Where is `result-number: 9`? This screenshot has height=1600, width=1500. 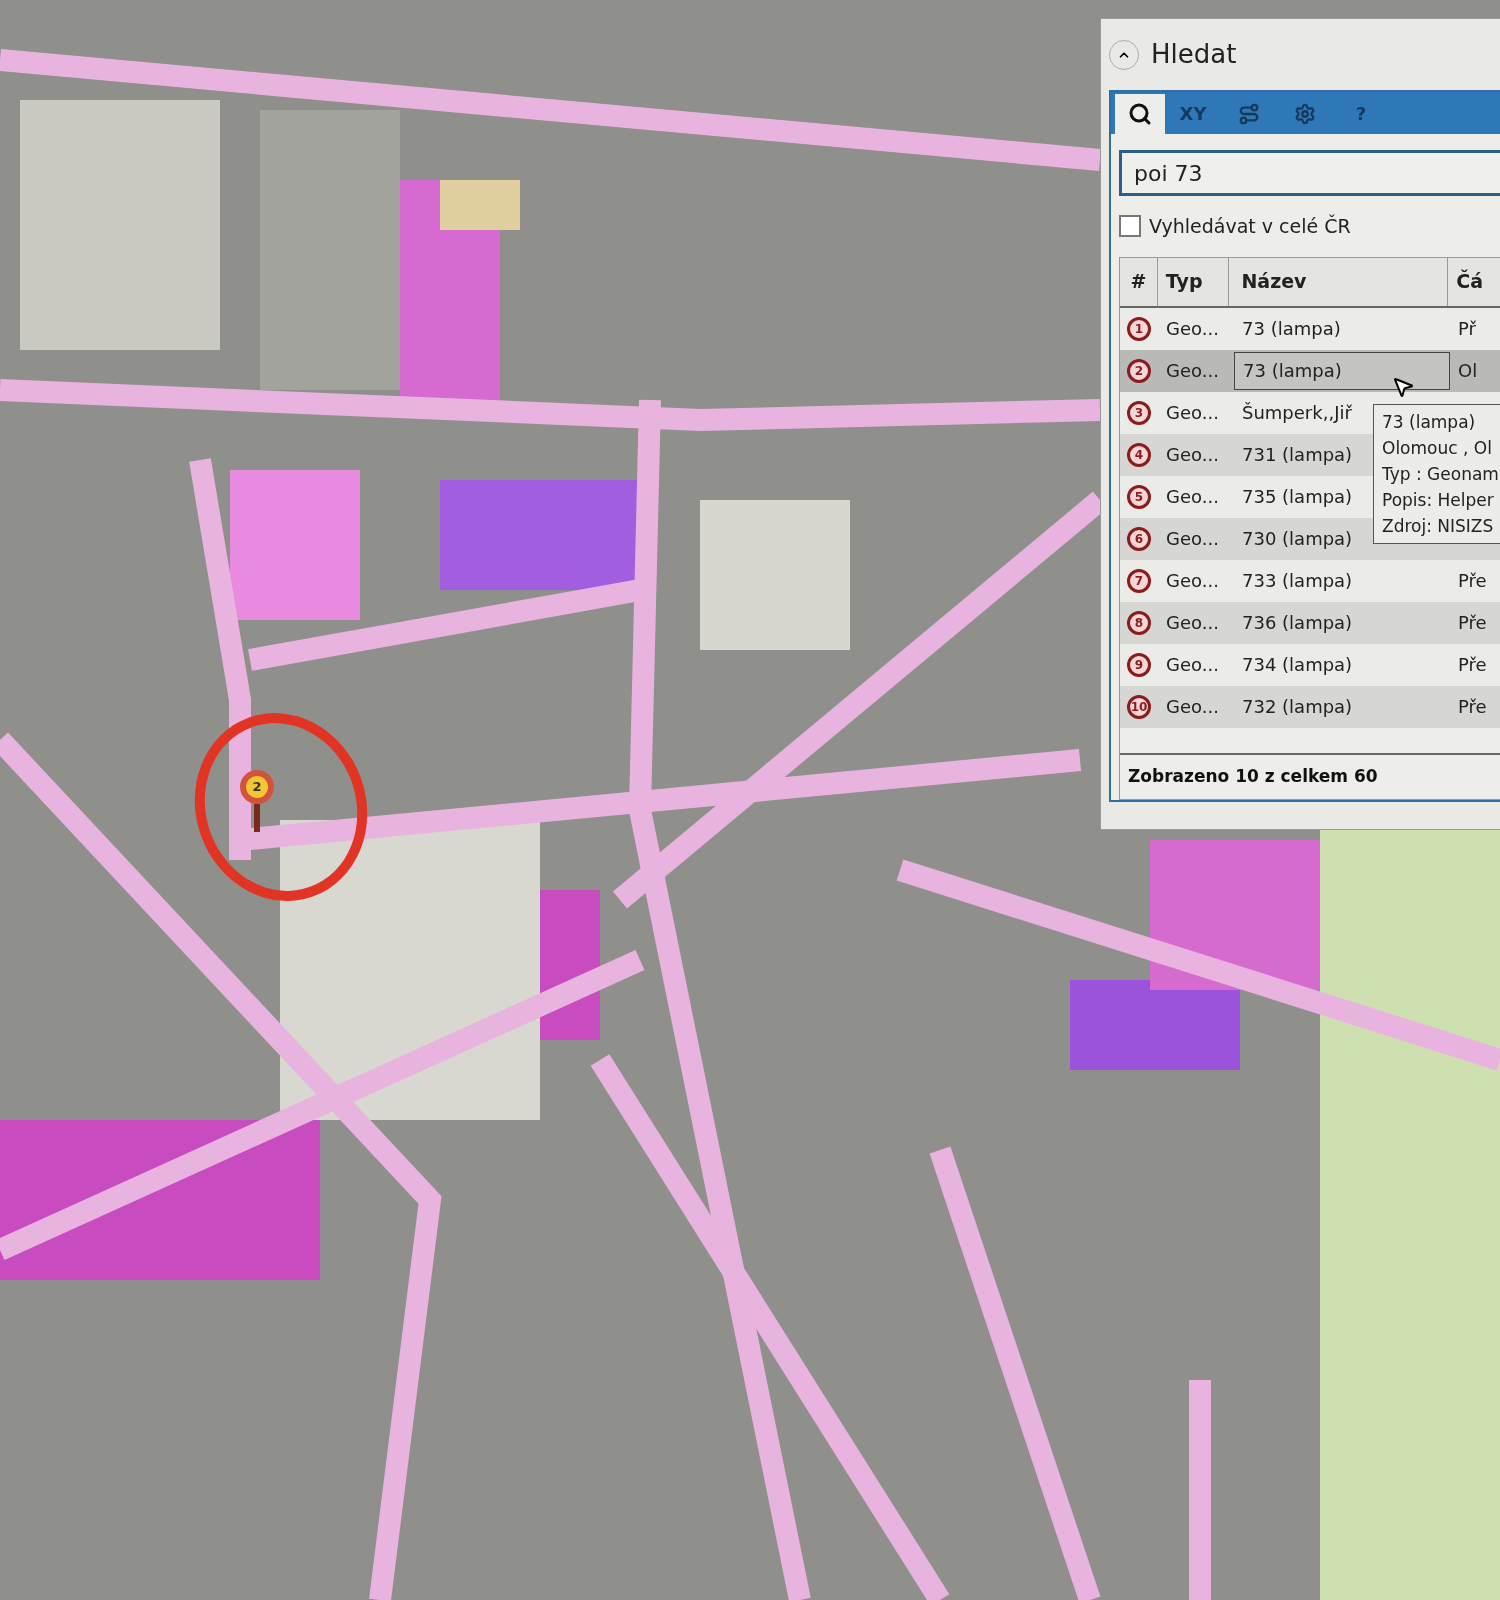 result-number: 9 is located at coordinates (1139, 664).